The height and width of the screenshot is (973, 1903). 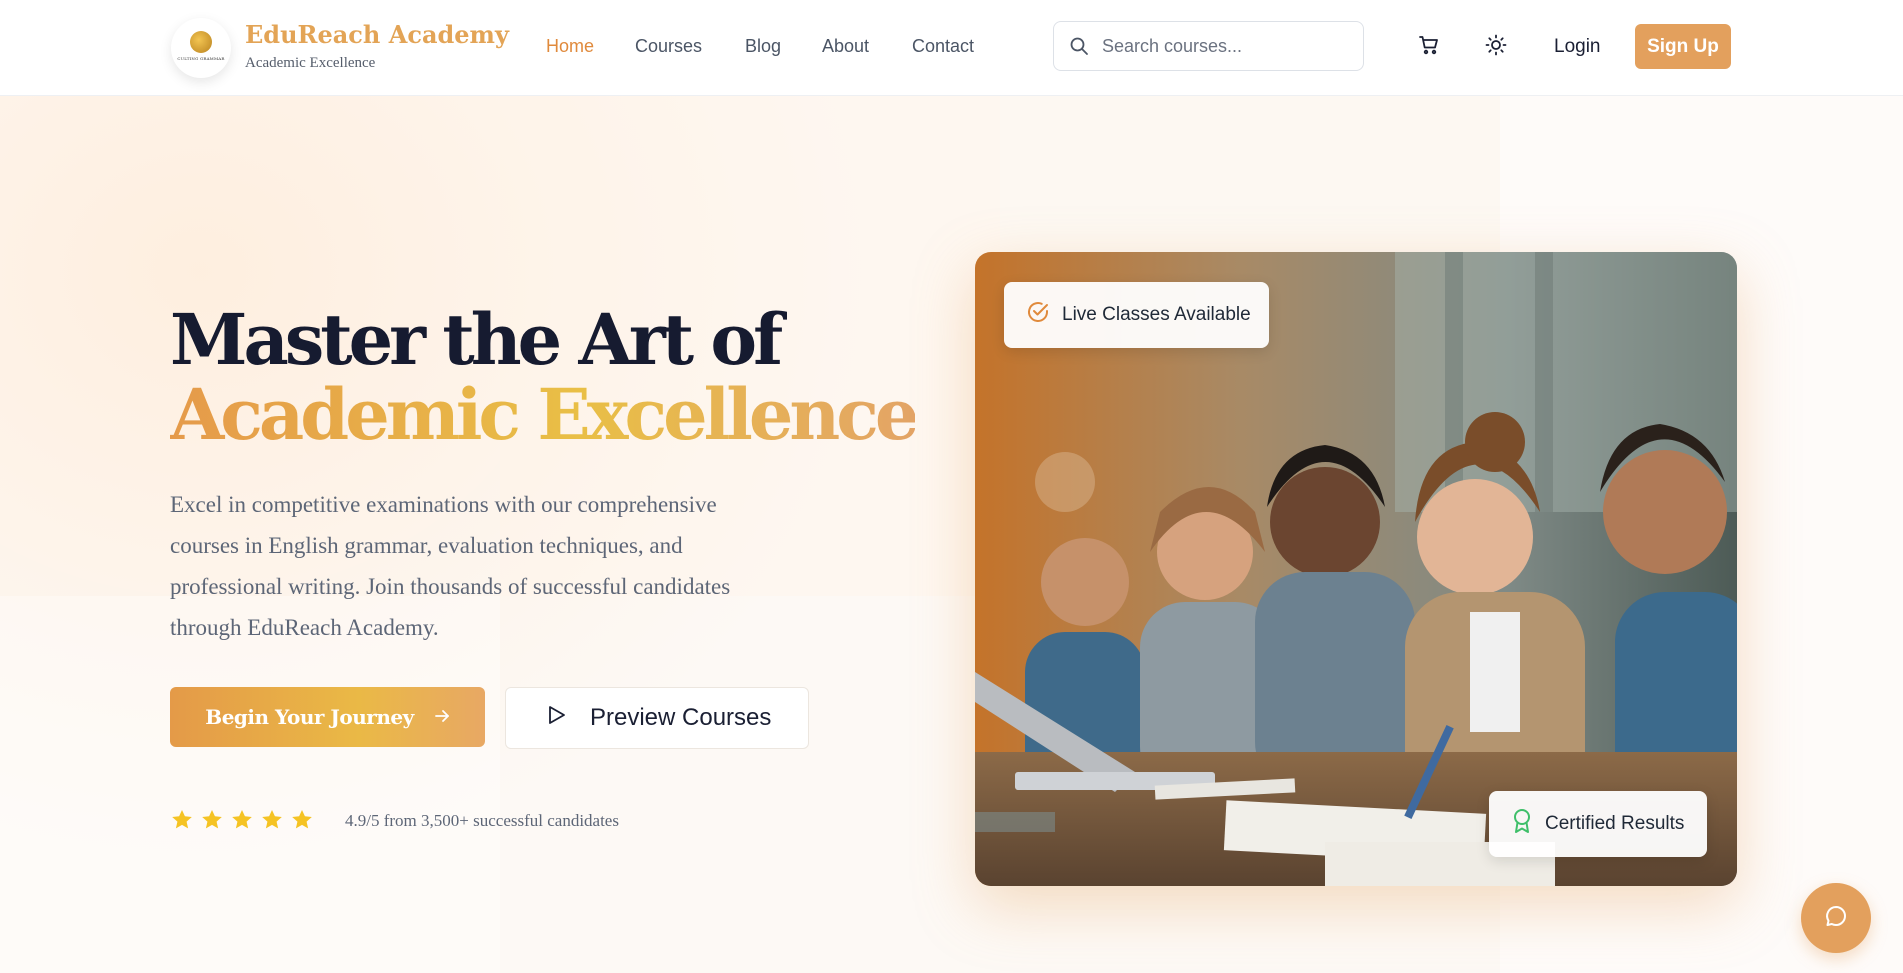 I want to click on hero-title-line2: Academic Excellence, so click(x=544, y=414).